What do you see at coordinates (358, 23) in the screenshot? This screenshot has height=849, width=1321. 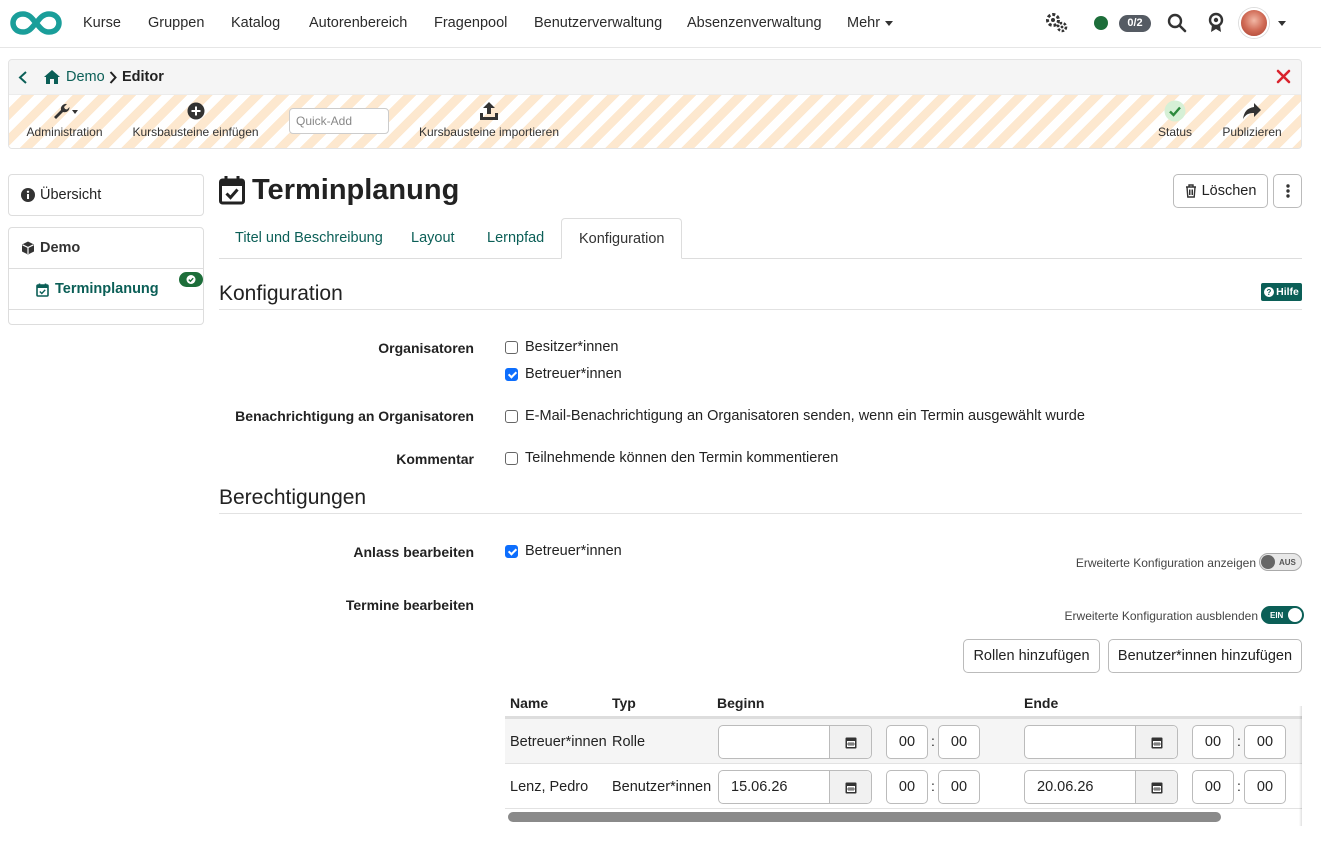 I see `nav-autorenbereich: Autorenbereich` at bounding box center [358, 23].